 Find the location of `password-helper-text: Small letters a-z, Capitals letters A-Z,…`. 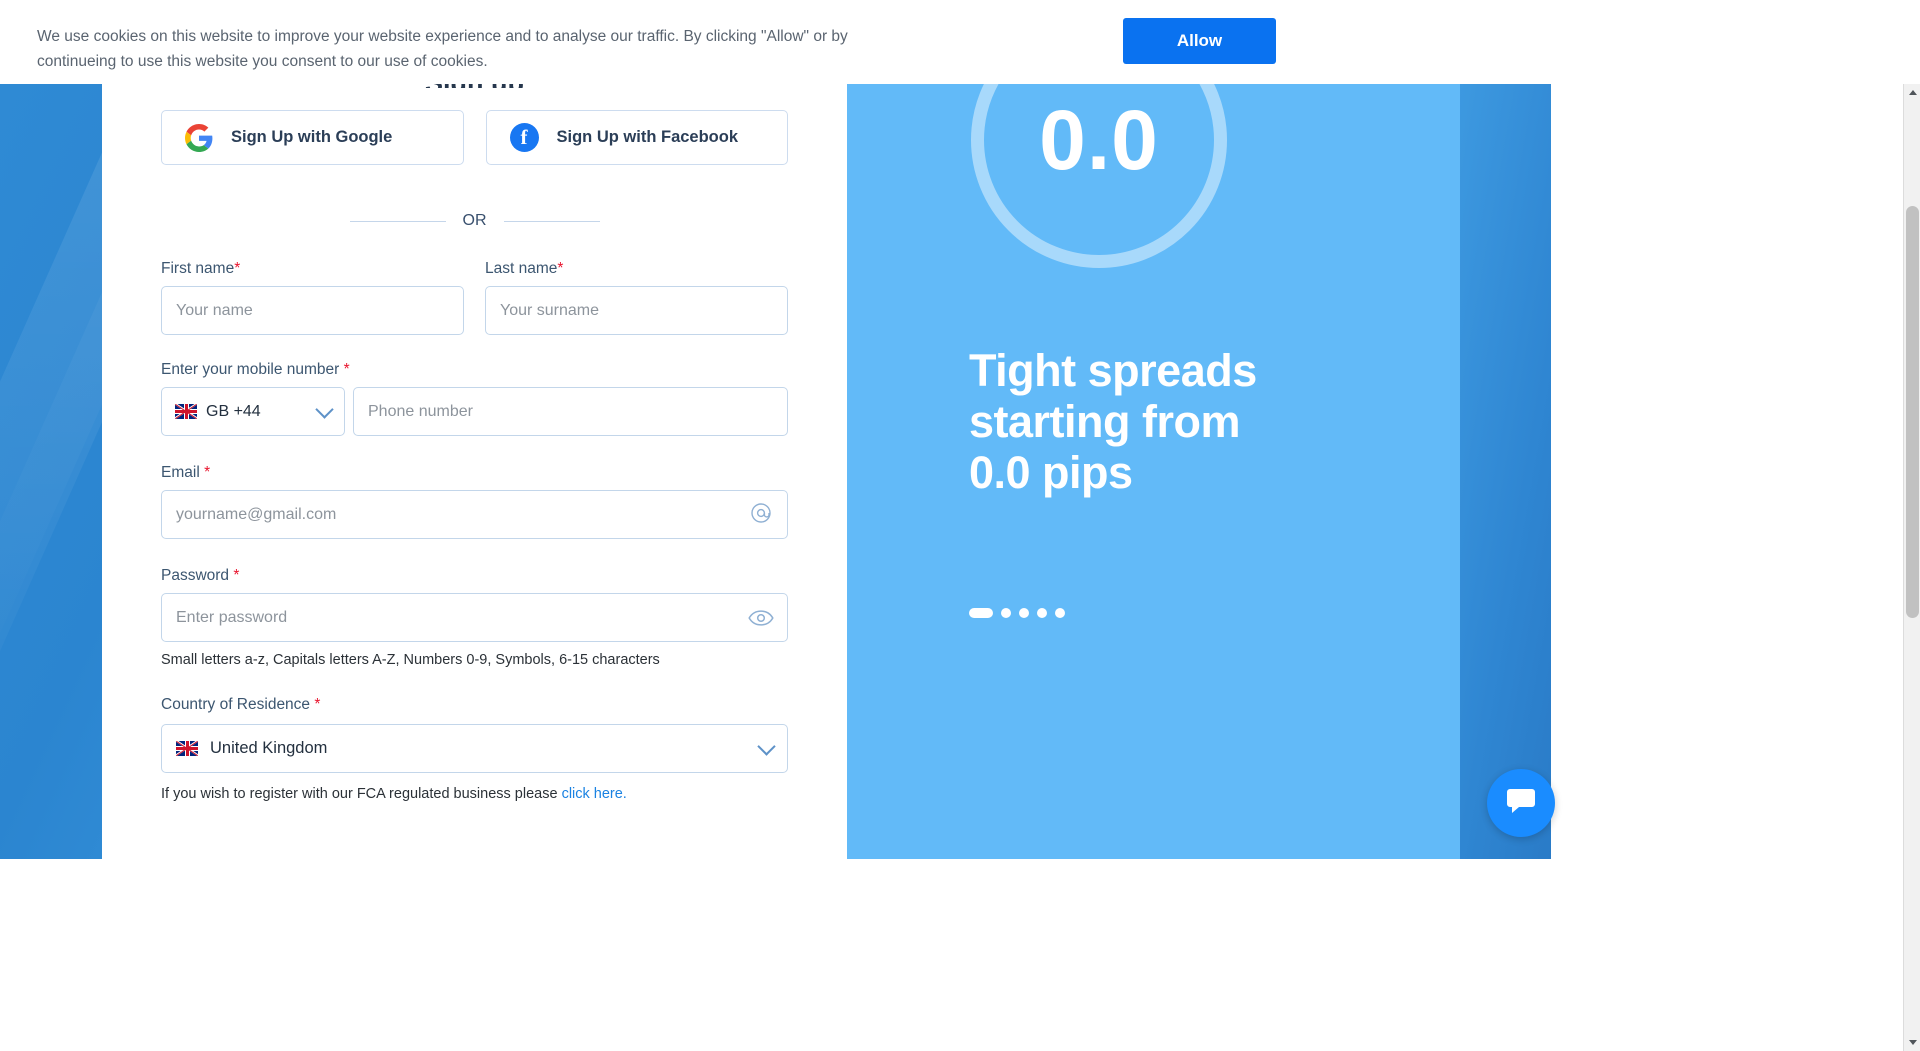

password-helper-text: Small letters a-z, Capitals letters A-Z,… is located at coordinates (410, 660).